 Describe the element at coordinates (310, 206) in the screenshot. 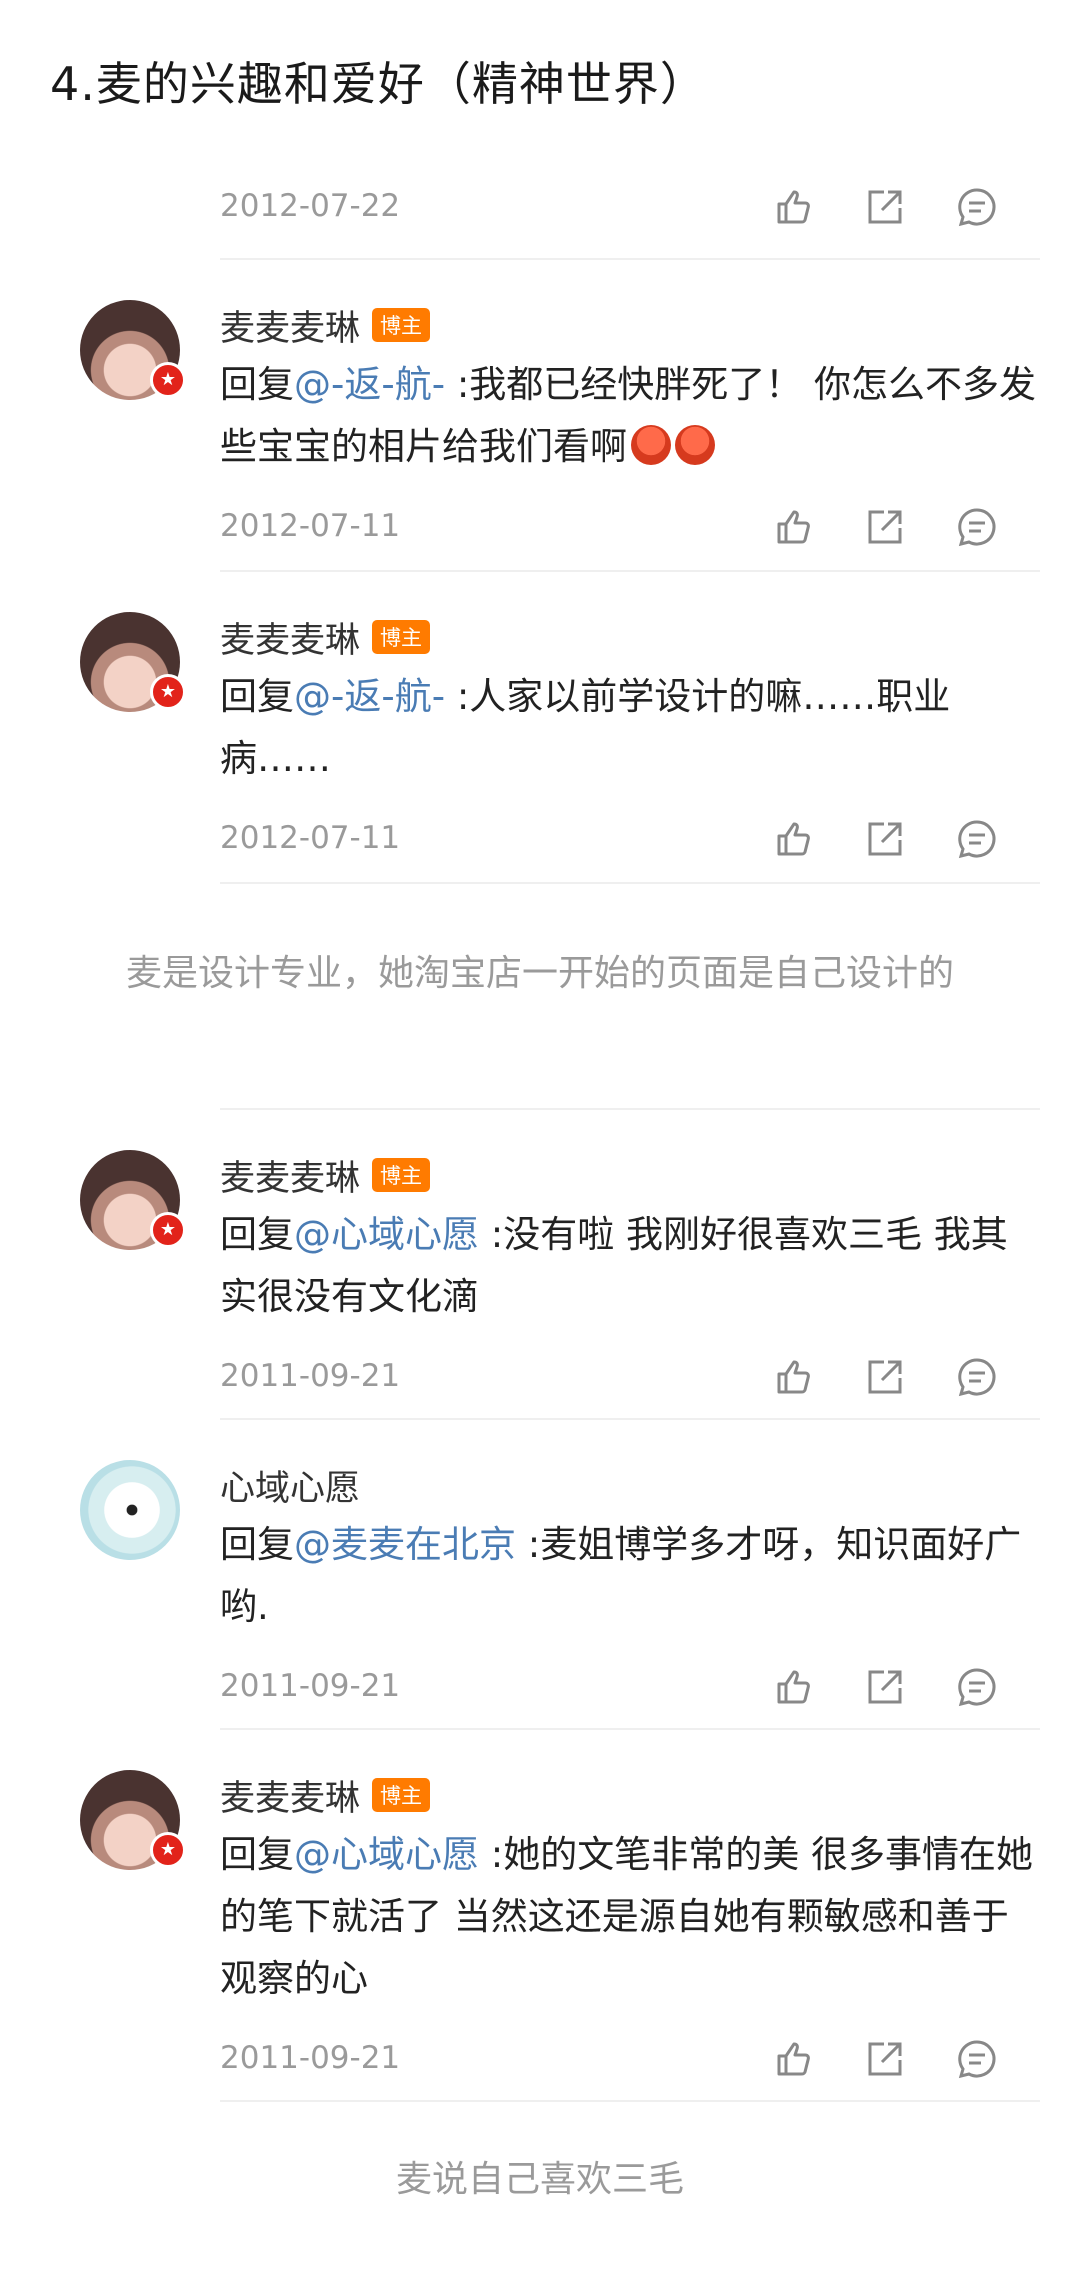

I see `comment-date: 2012-07-22` at that location.